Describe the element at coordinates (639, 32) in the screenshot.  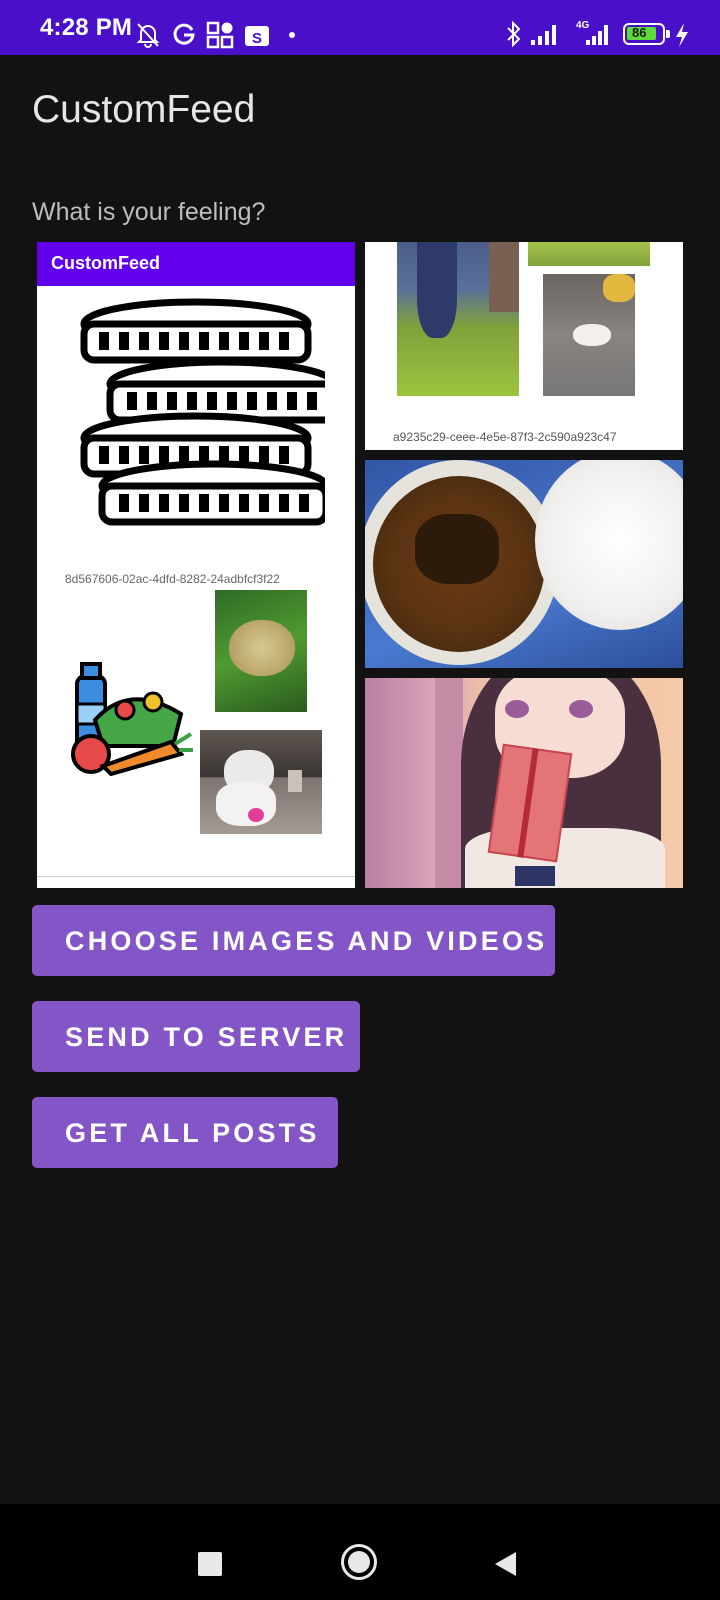
I see `battery-level: 86` at that location.